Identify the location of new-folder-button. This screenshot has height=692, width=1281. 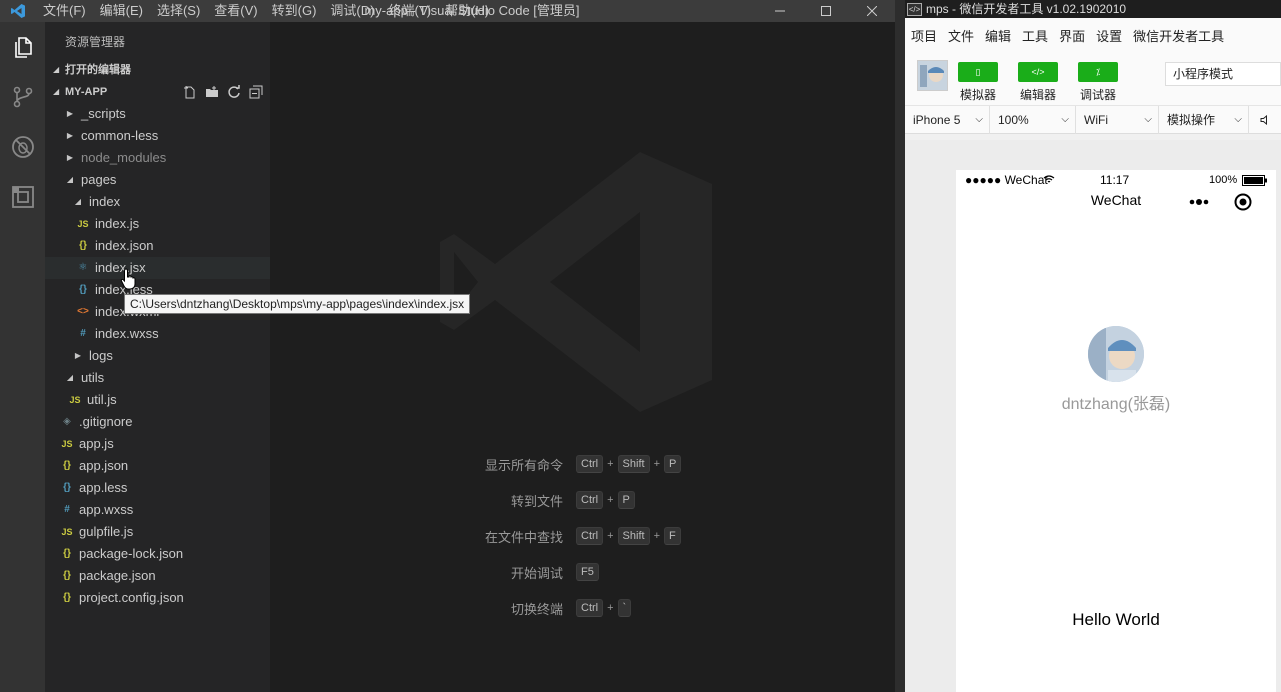
(212, 92).